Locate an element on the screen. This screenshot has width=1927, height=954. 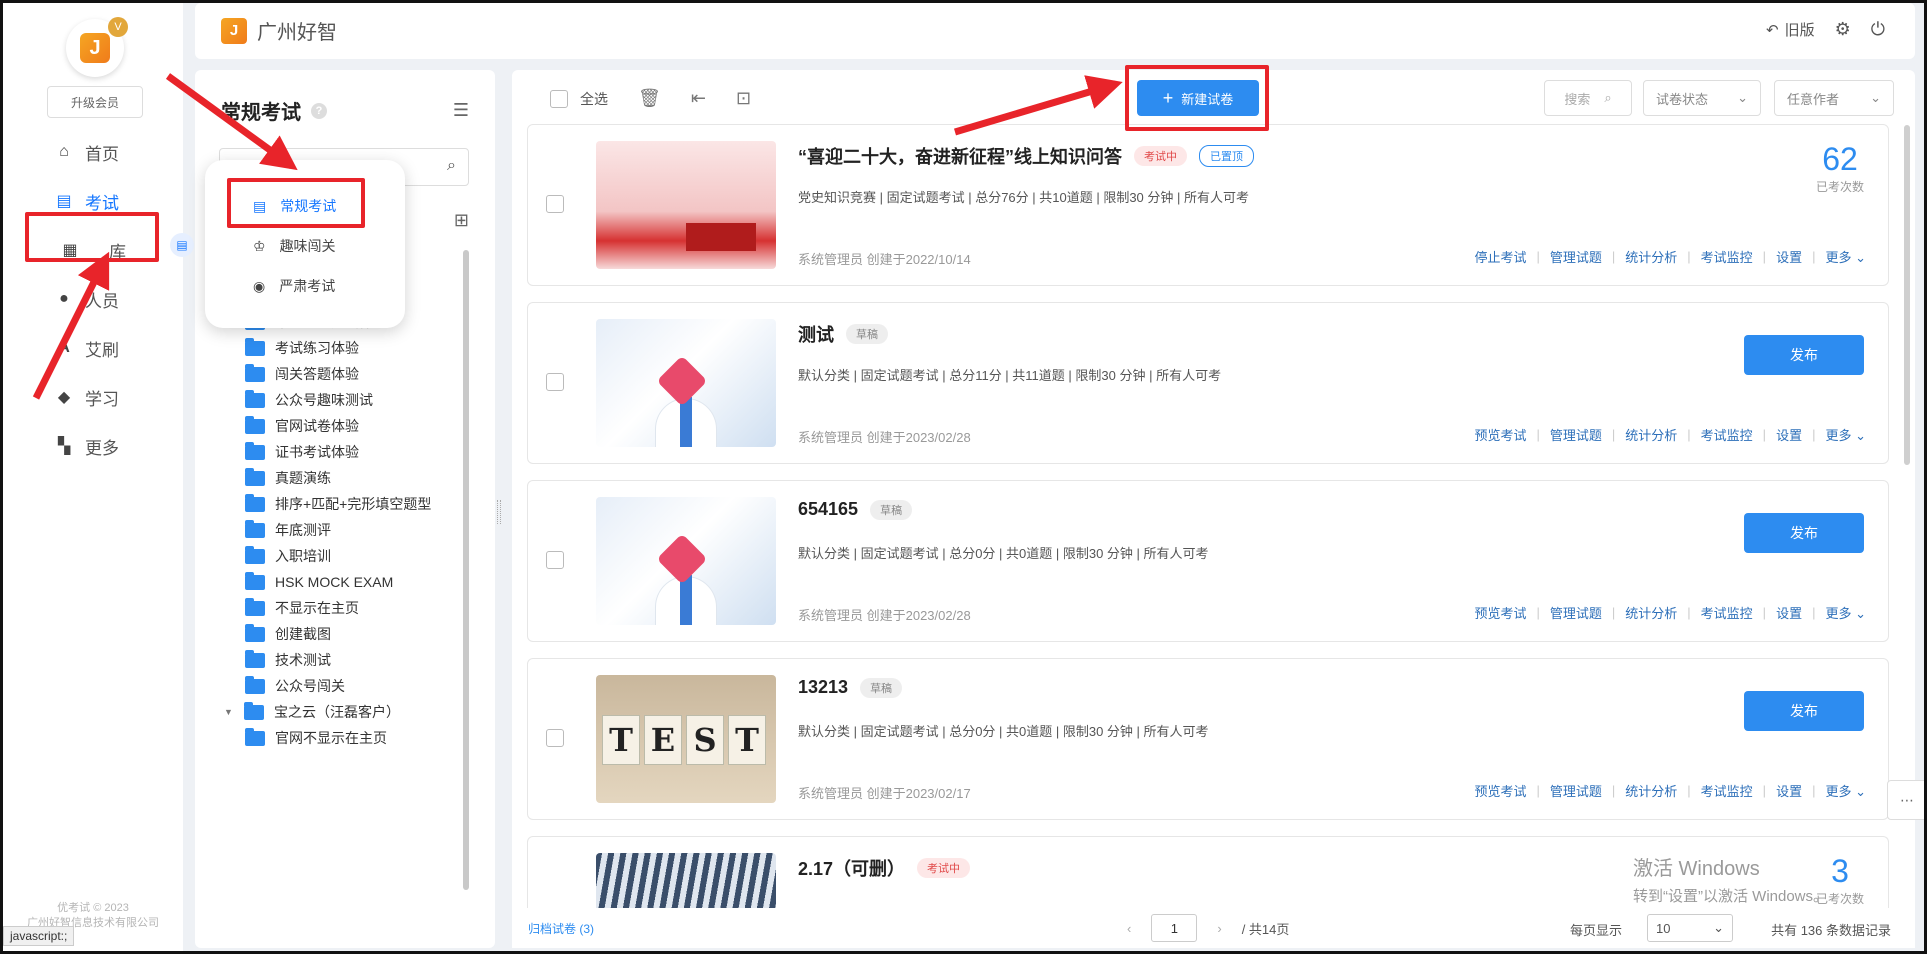
tree-item: 排序+匹配+完形填空题型 is located at coordinates (338, 504).